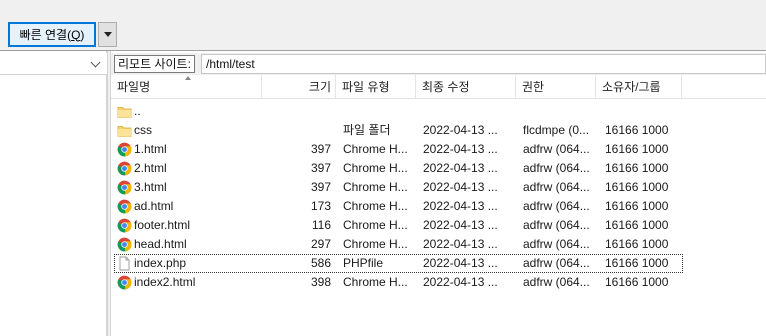 The height and width of the screenshot is (336, 766). I want to click on file-size: 116, so click(321, 225).